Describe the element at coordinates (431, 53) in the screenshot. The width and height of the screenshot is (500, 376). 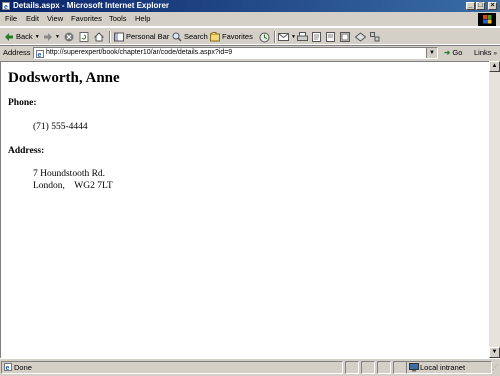
I see `address-dropdown-button: ▼` at that location.